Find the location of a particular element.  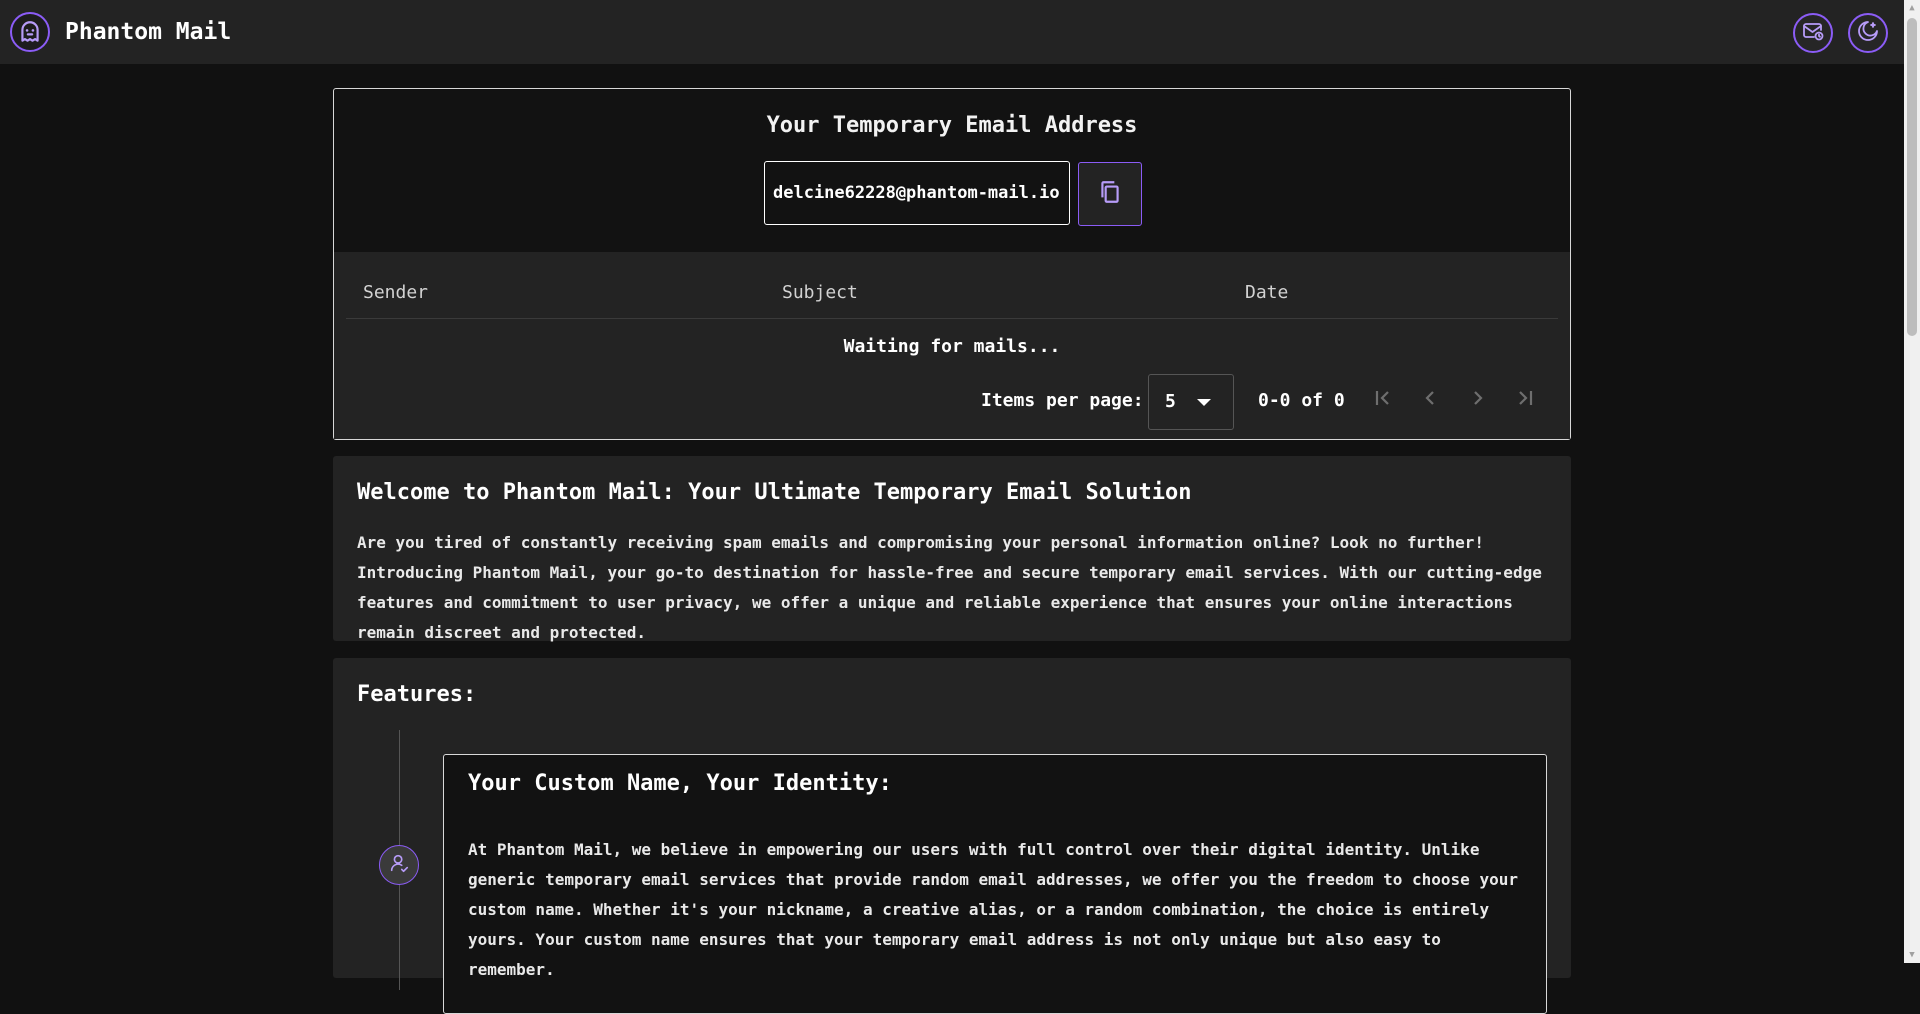

ghost-icon is located at coordinates (30, 32).